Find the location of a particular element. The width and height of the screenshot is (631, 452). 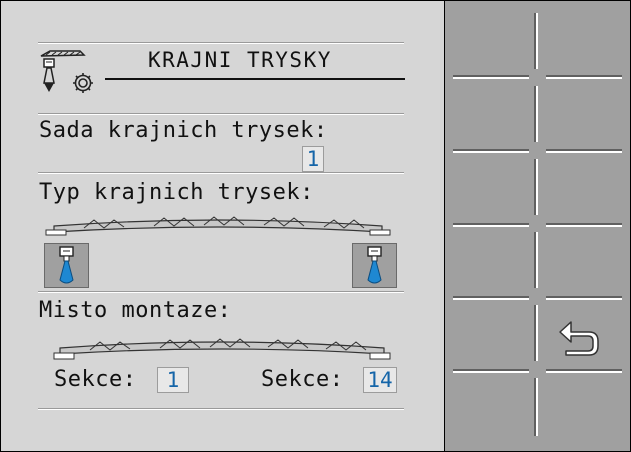

softkey-3-left is located at coordinates (490, 189).